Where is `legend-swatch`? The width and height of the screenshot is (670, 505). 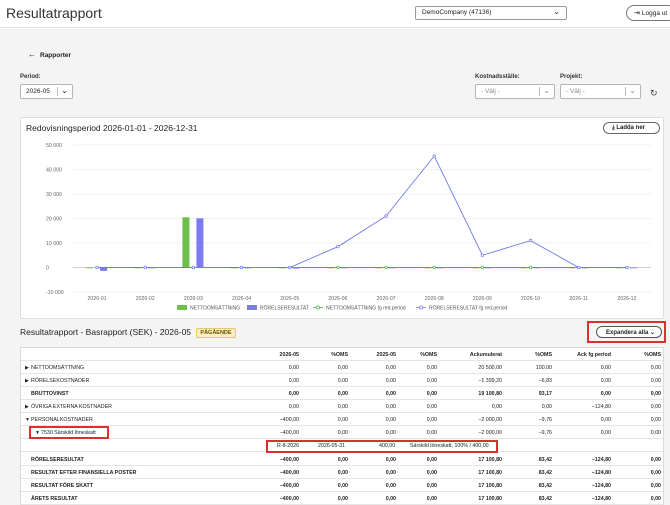 legend-swatch is located at coordinates (318, 307).